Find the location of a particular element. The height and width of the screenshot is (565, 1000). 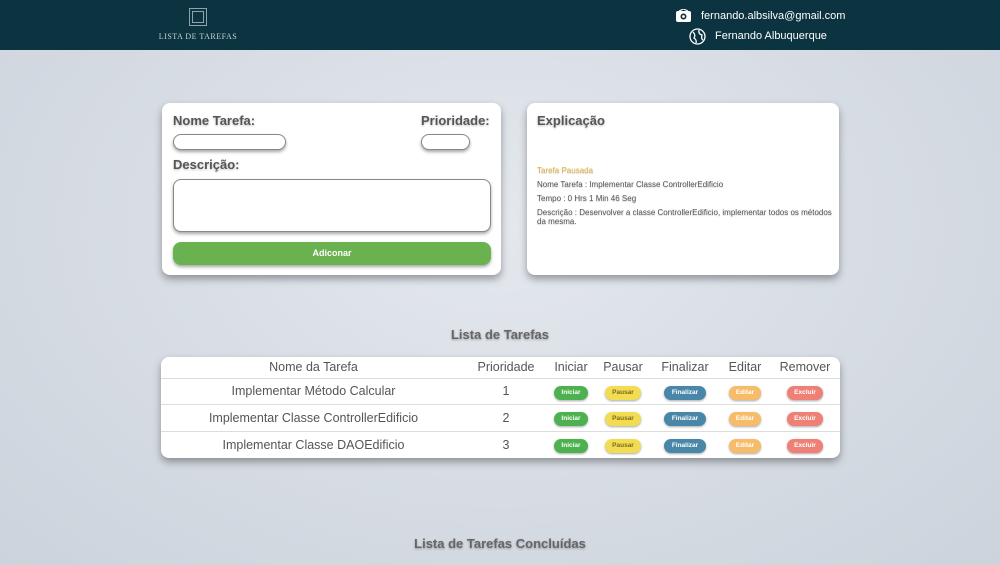

col-header-remove: Remover is located at coordinates (805, 367).